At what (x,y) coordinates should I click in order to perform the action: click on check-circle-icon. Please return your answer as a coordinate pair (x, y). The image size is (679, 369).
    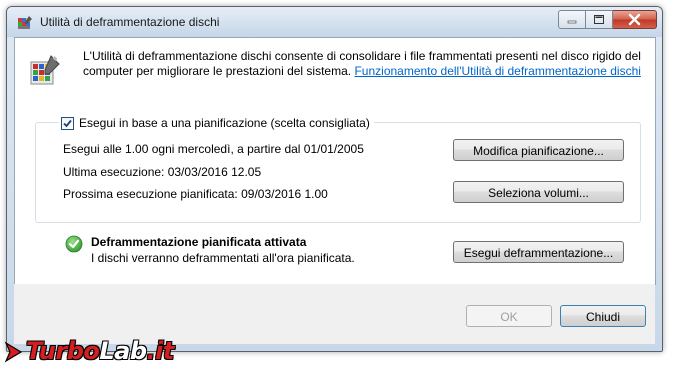
    Looking at the image, I should click on (74, 244).